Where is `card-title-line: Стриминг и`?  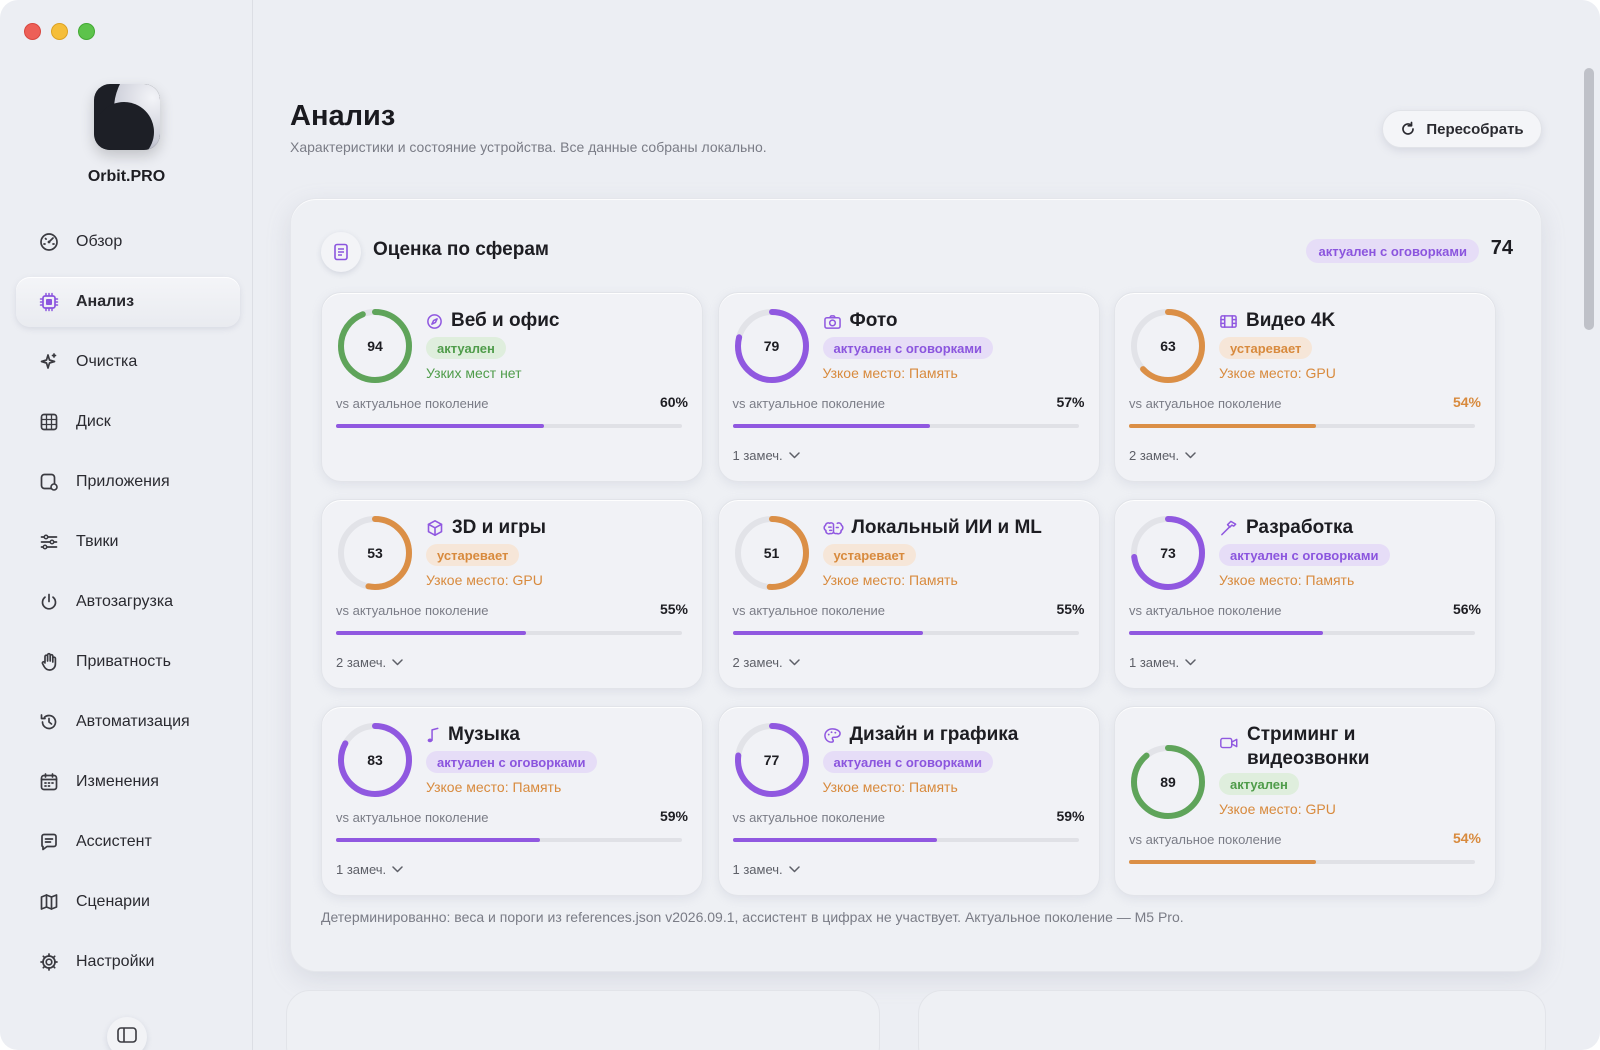 card-title-line: Стриминг и is located at coordinates (1301, 734).